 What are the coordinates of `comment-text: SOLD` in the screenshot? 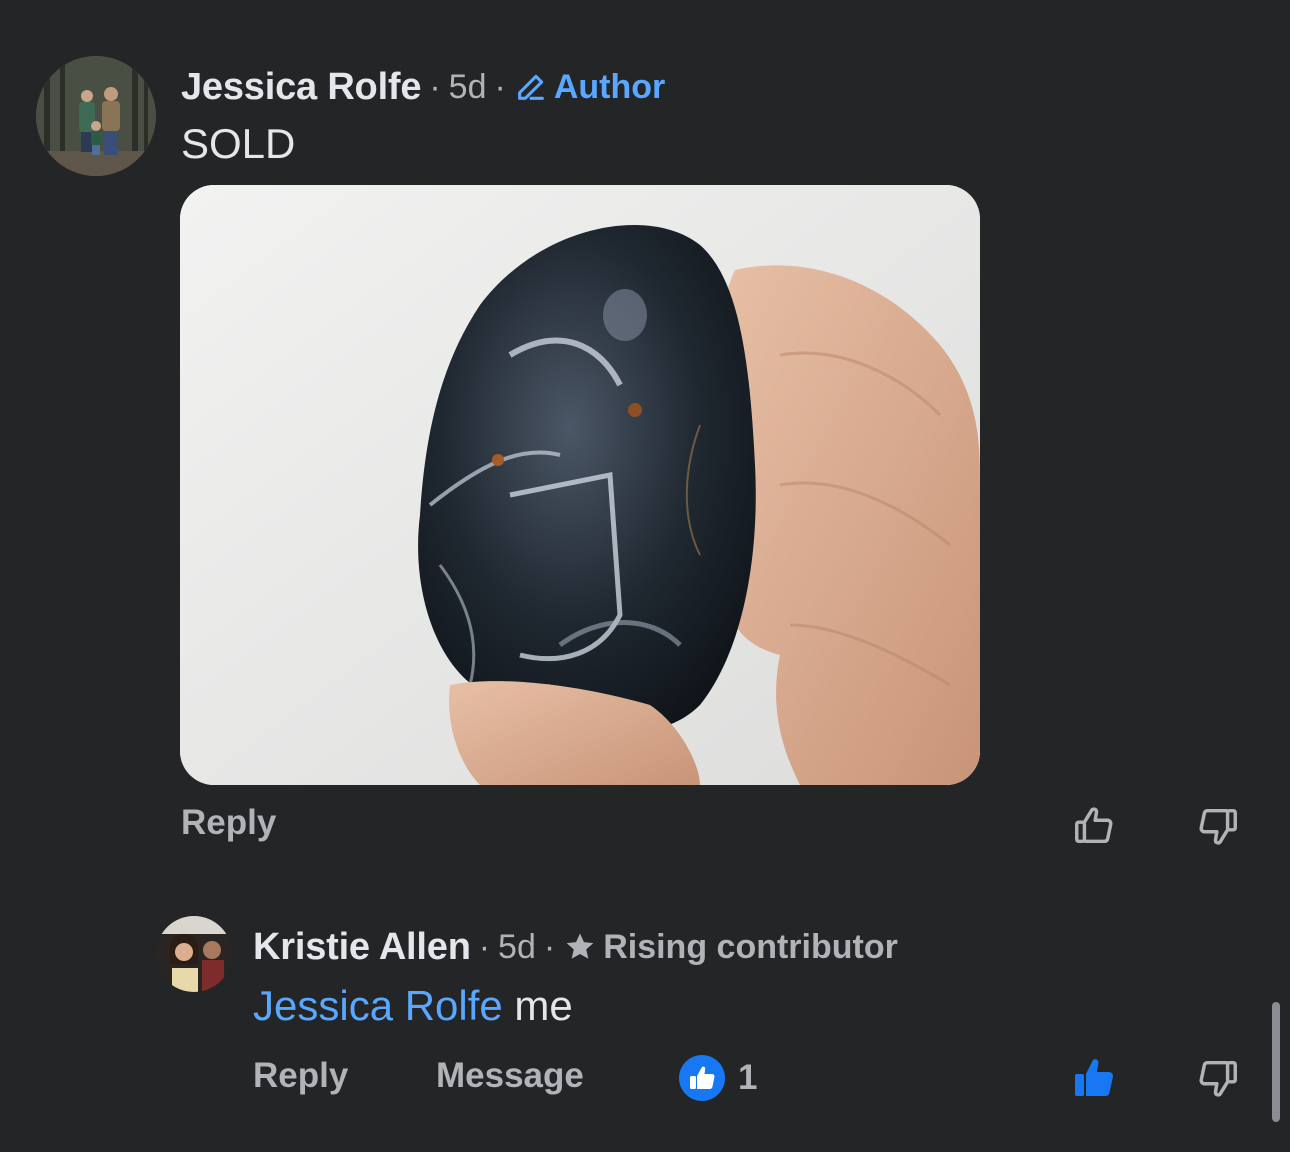 It's located at (238, 143).